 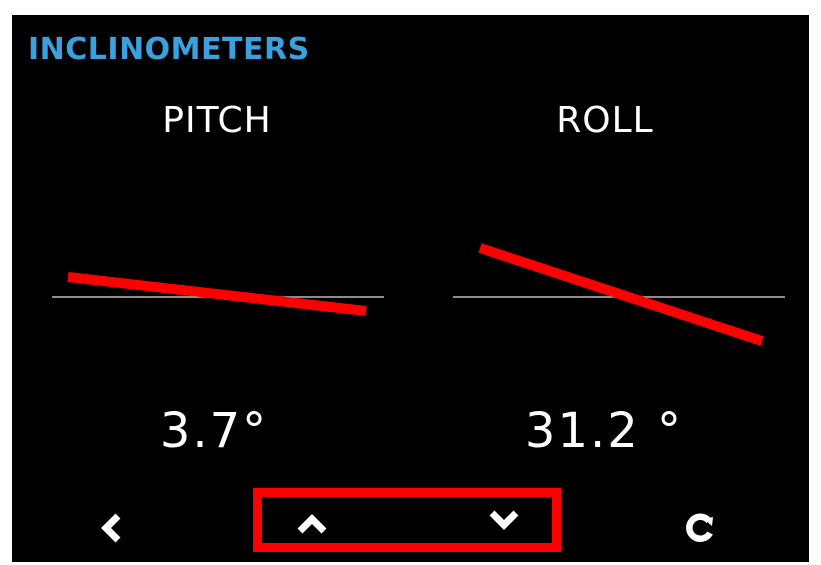 What do you see at coordinates (407, 520) in the screenshot?
I see `scroll-buttons-highlight` at bounding box center [407, 520].